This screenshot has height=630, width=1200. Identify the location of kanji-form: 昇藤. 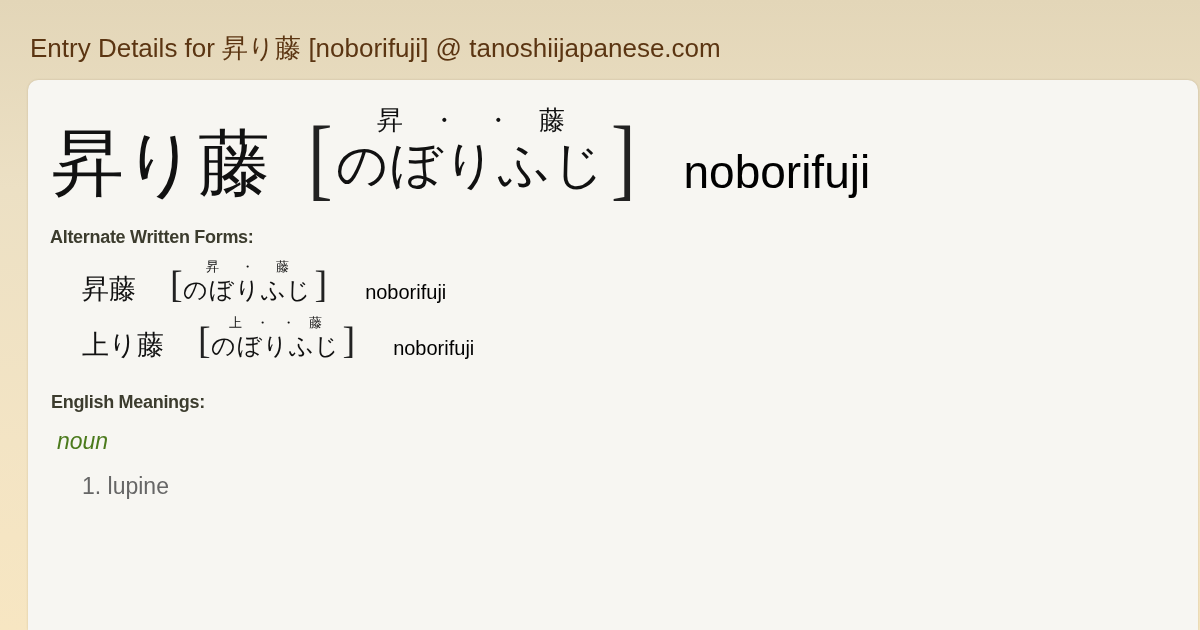
(109, 288).